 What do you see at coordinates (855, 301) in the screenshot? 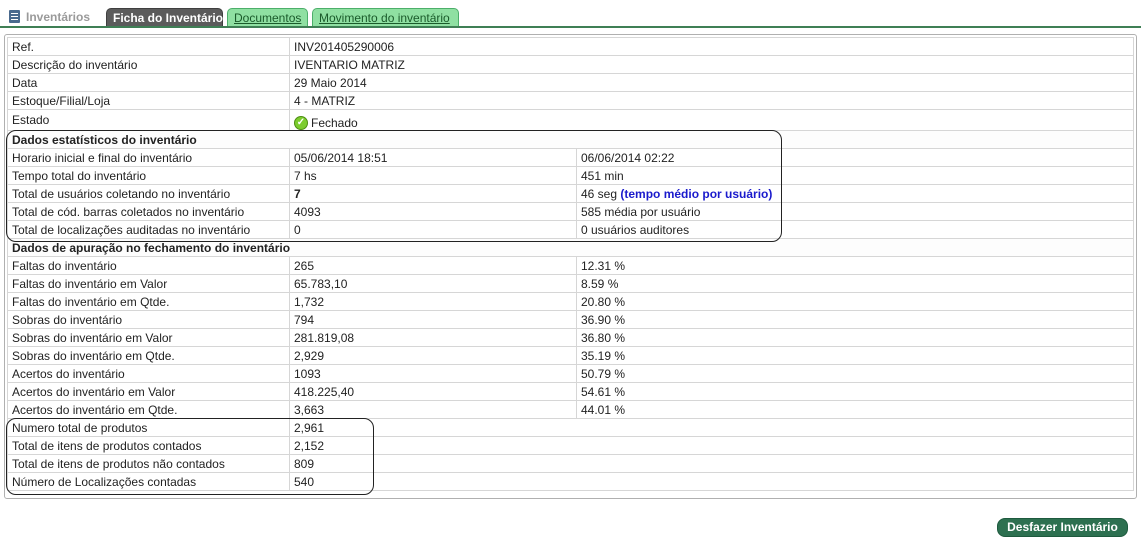
I see `closing-percent: 20.80 %` at bounding box center [855, 301].